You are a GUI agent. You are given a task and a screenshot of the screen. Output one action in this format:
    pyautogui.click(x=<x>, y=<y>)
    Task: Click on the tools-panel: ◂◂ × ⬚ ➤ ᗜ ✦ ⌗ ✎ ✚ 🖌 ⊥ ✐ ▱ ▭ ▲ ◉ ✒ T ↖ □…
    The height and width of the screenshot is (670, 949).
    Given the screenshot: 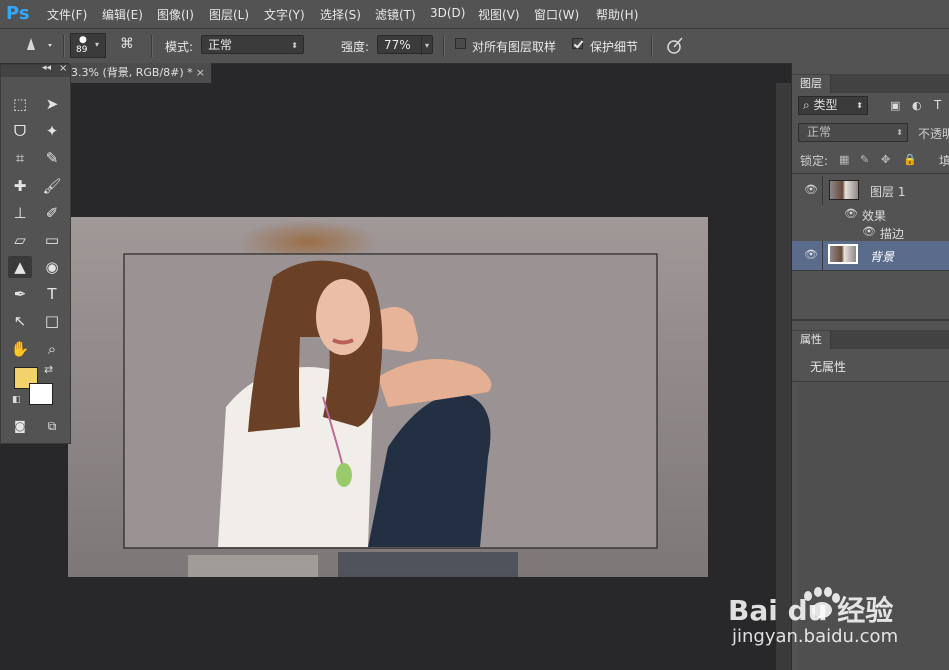 What is the action you would take?
    pyautogui.click(x=35, y=253)
    